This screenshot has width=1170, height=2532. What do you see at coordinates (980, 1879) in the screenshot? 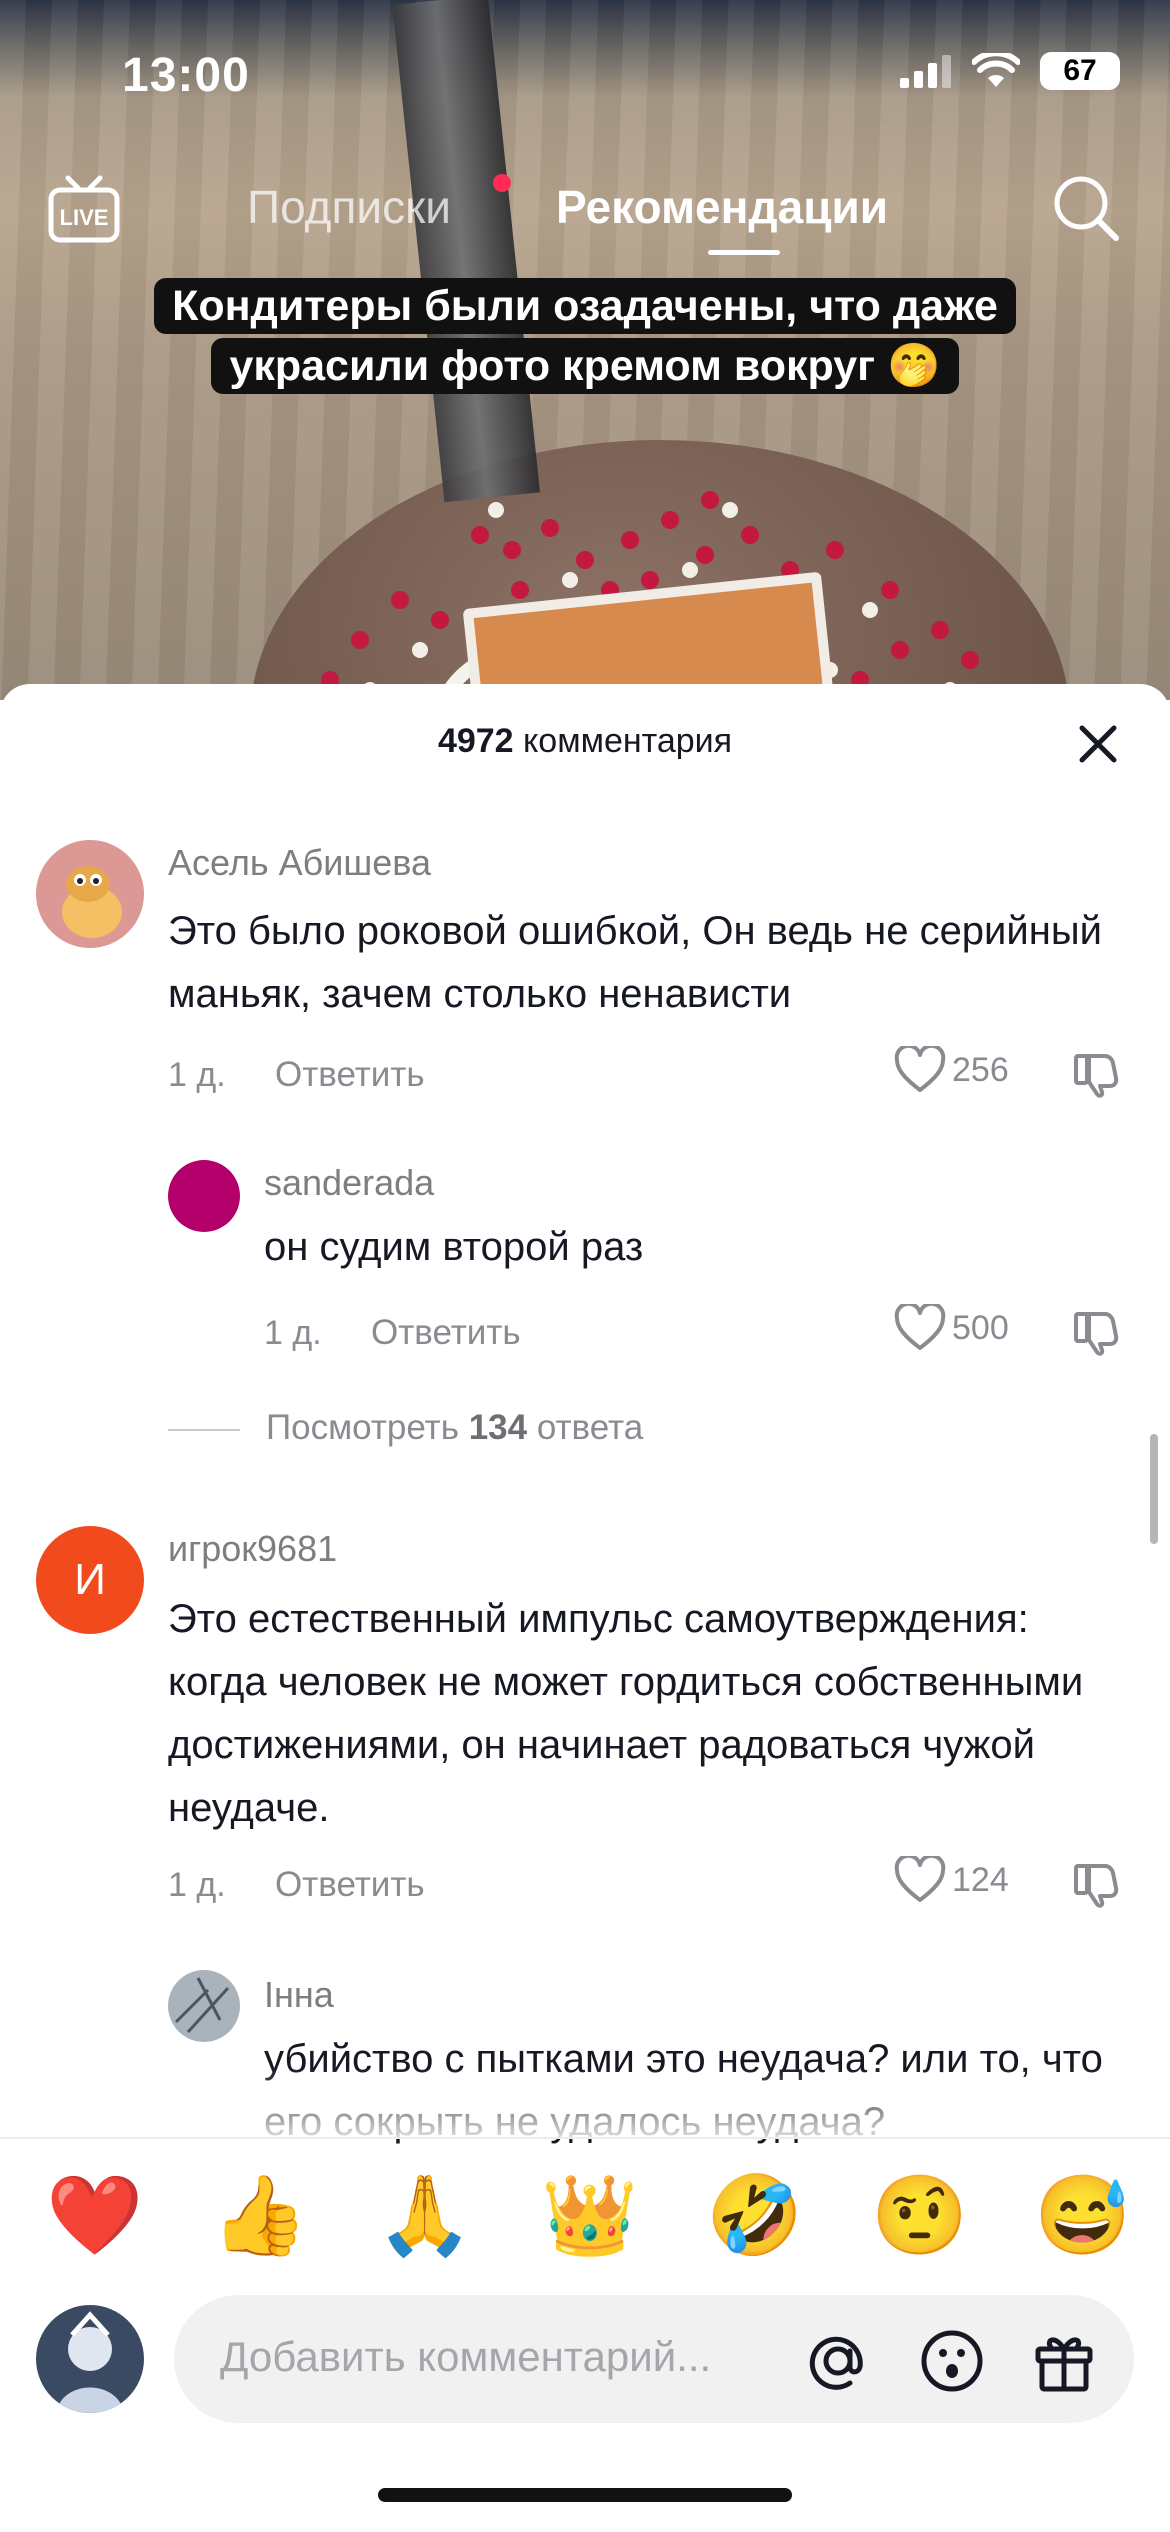
I see `like-count: 124` at bounding box center [980, 1879].